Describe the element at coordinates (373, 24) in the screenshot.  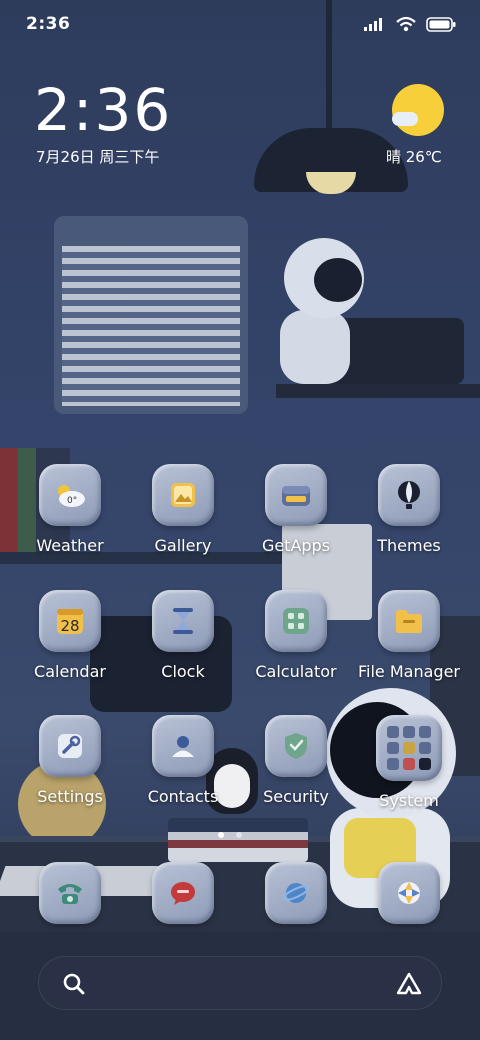
I see `signal-icon` at that location.